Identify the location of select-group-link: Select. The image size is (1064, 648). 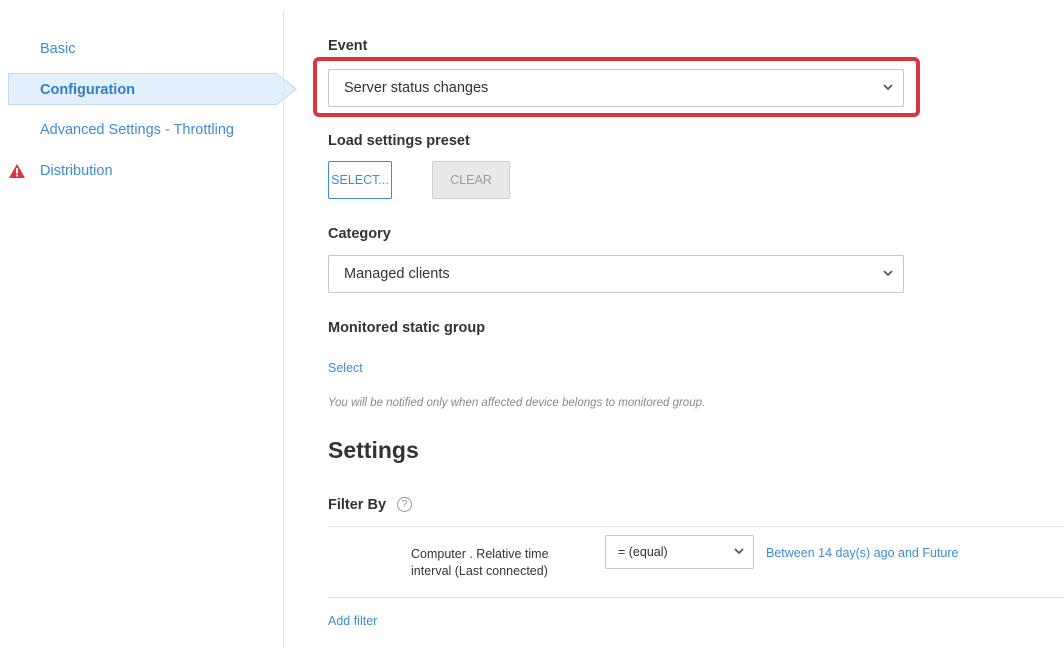
(345, 368).